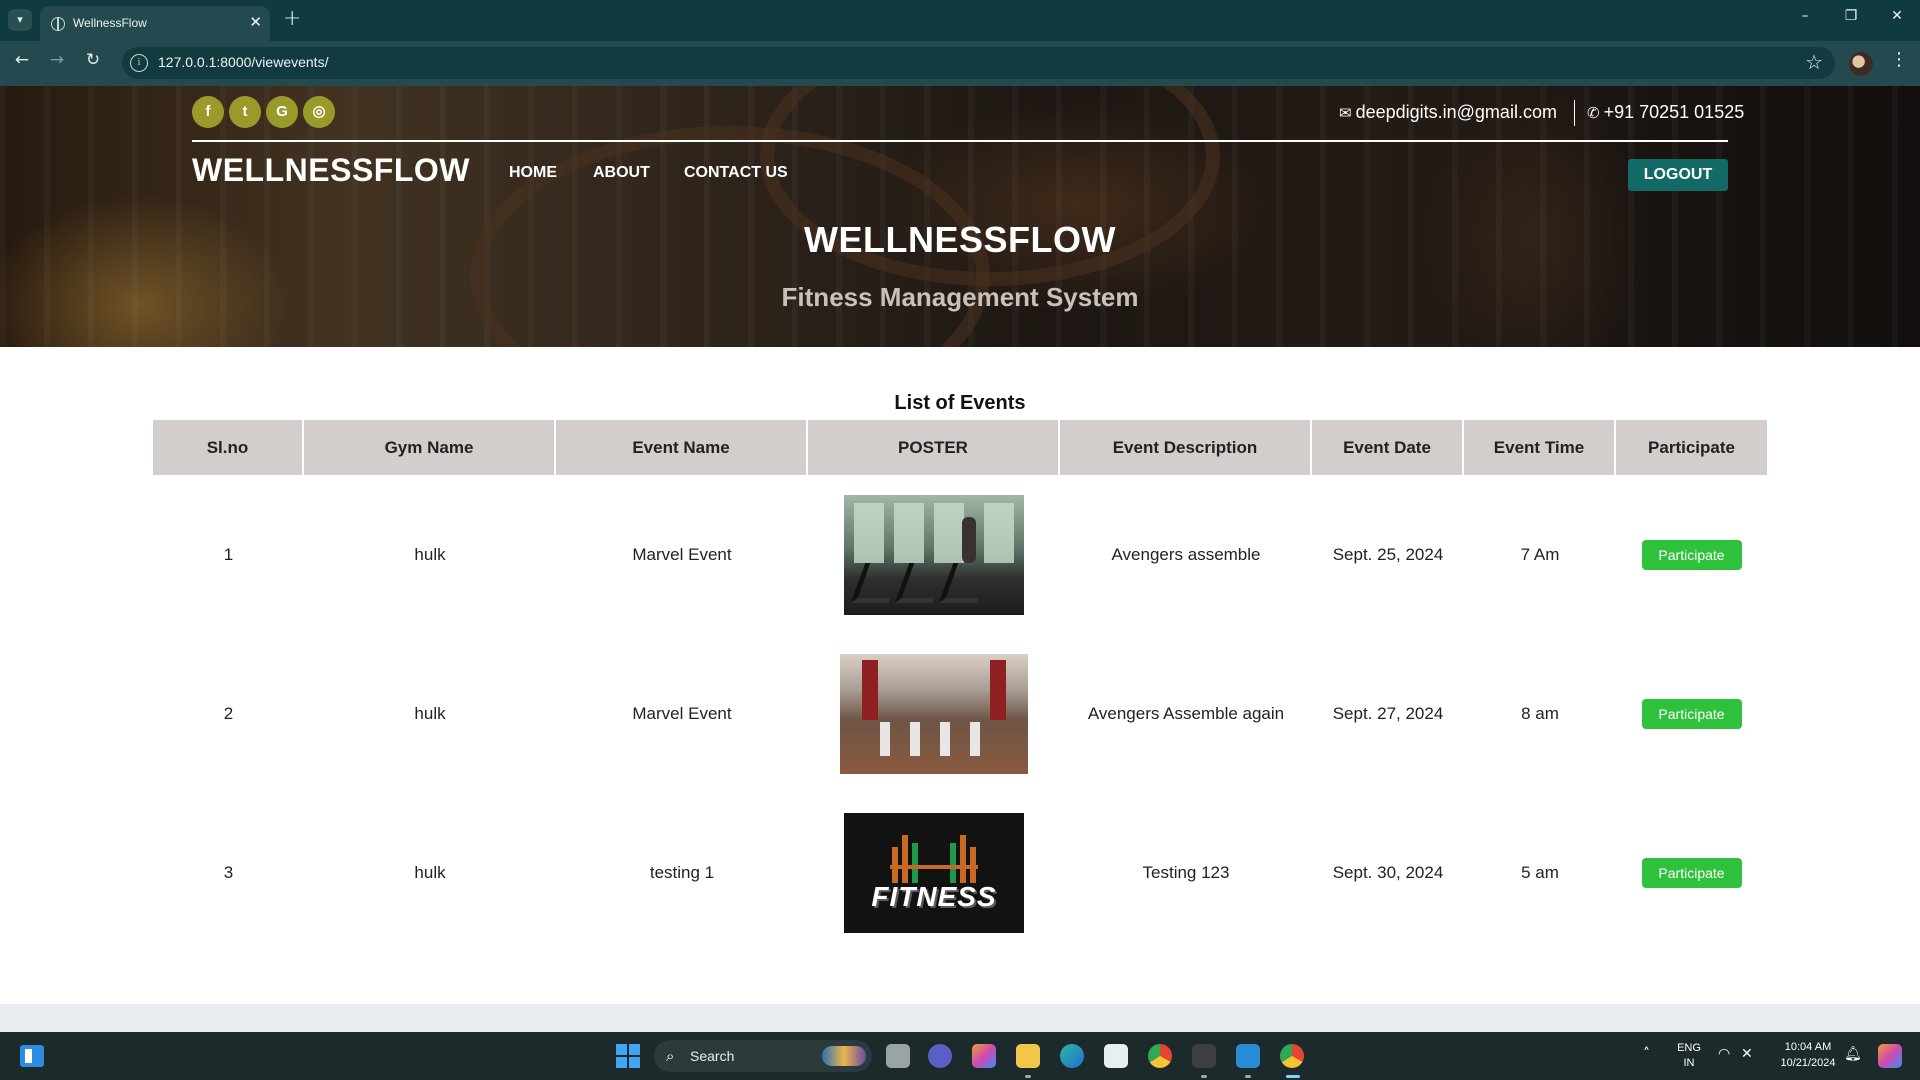  I want to click on address-bar: i 127.0.0.1:8000/viewevents/ ☆, so click(978, 63).